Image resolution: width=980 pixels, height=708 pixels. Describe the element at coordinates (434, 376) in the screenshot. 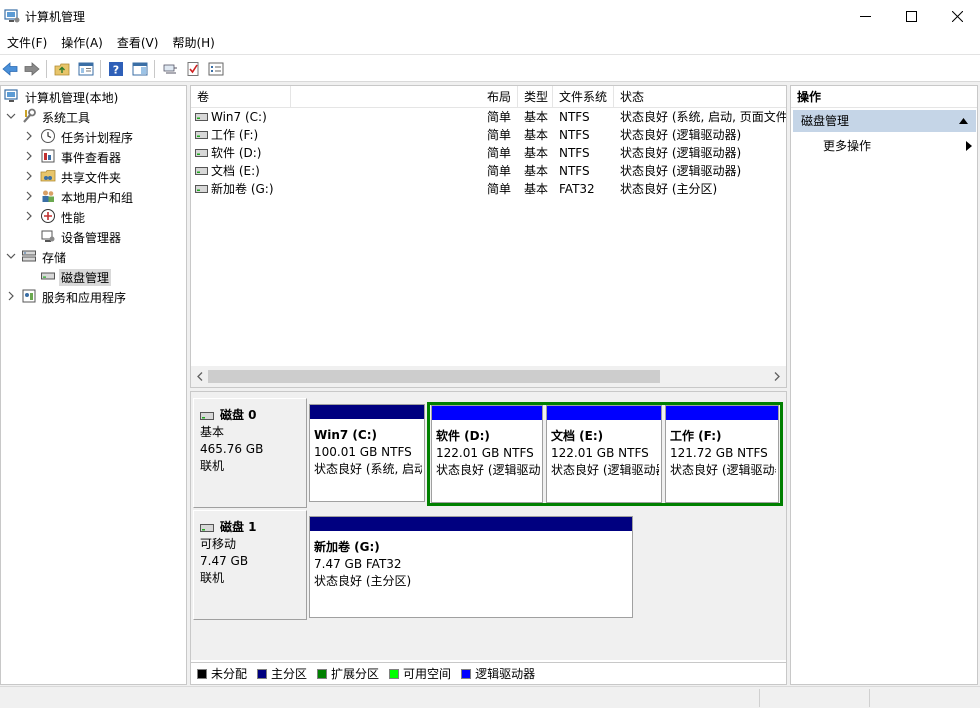

I see `scrollbar-thumb` at that location.